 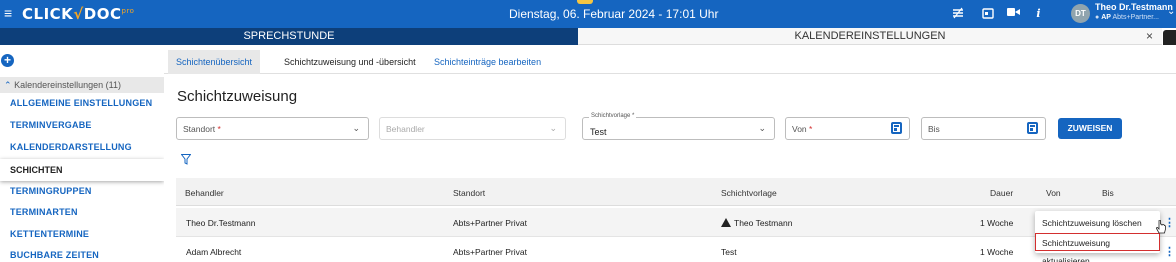 I want to click on tab-schichteintraege: Schichteinträge bearbeiten, so click(x=487, y=62).